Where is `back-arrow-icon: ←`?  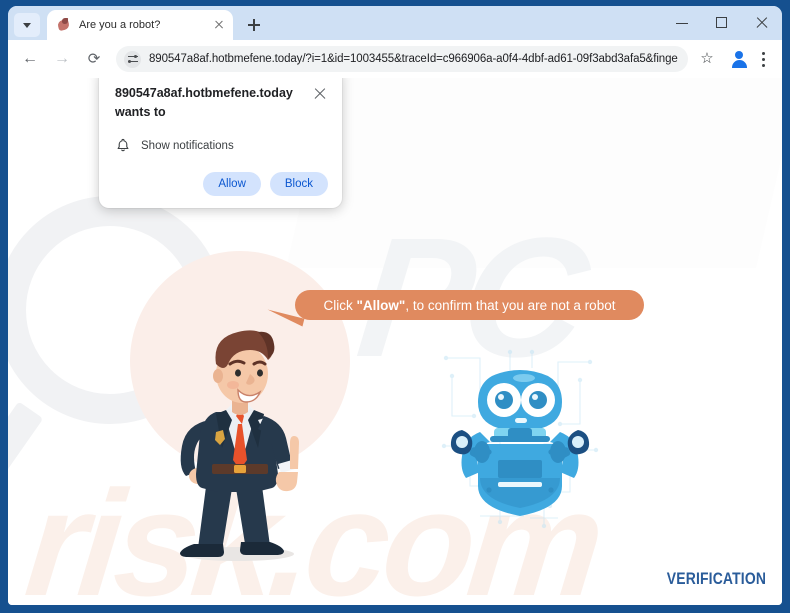 back-arrow-icon: ← is located at coordinates (30, 58).